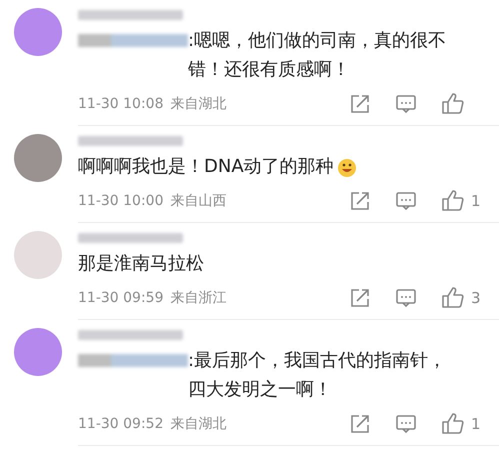 Image resolution: width=499 pixels, height=450 pixels. What do you see at coordinates (121, 424) in the screenshot?
I see `timestamp: 11-30 09:52` at bounding box center [121, 424].